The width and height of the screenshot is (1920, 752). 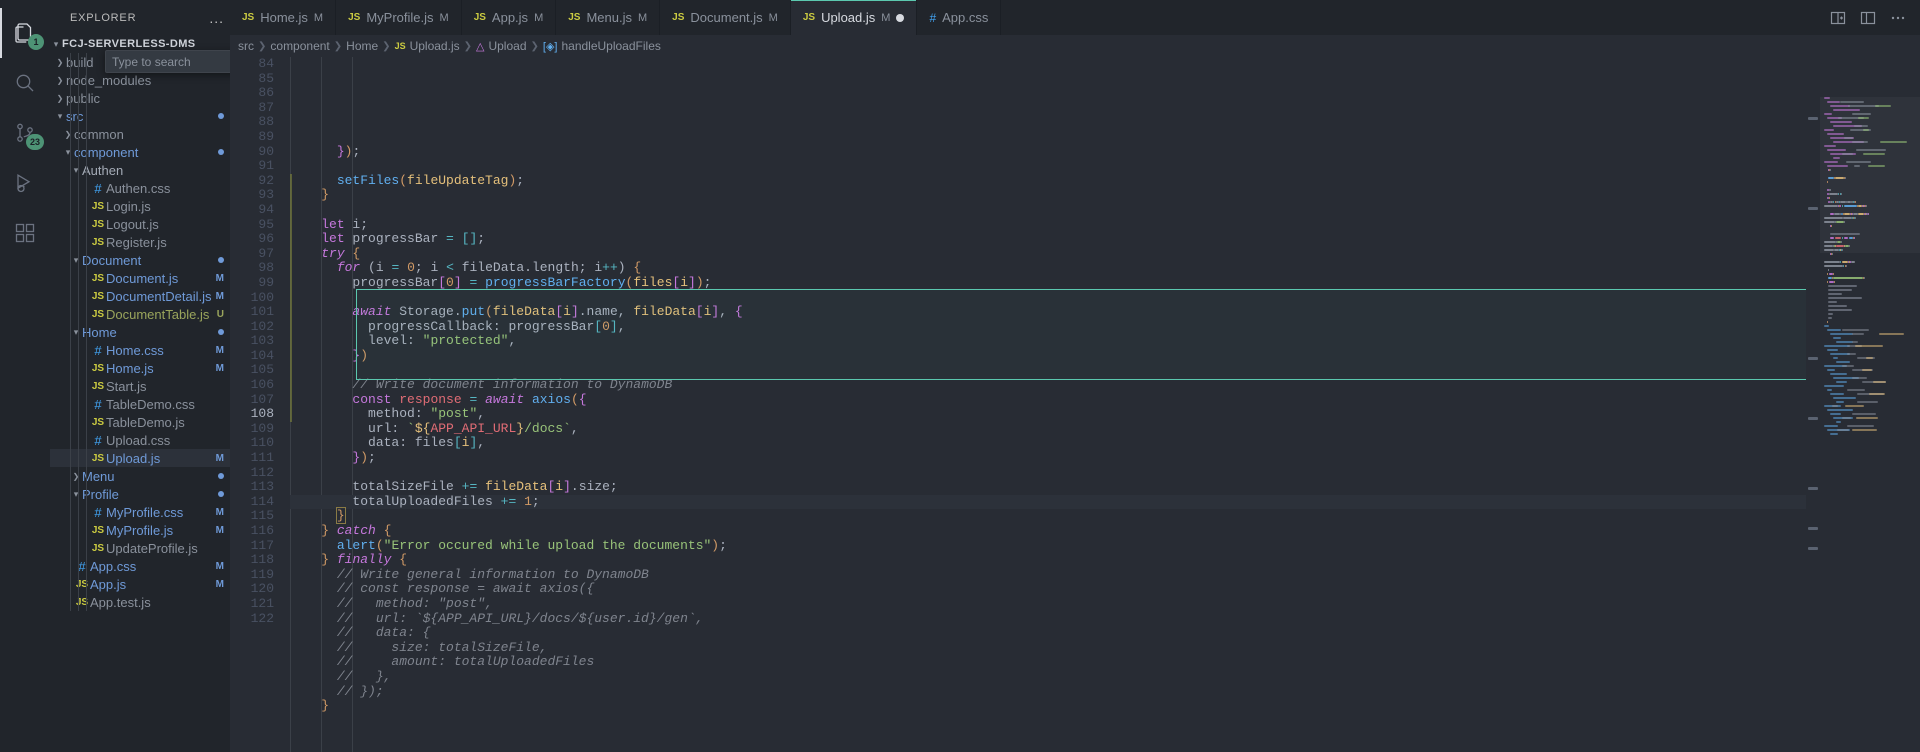 What do you see at coordinates (1048, 341) in the screenshot?
I see `code-line: level: "protected",` at bounding box center [1048, 341].